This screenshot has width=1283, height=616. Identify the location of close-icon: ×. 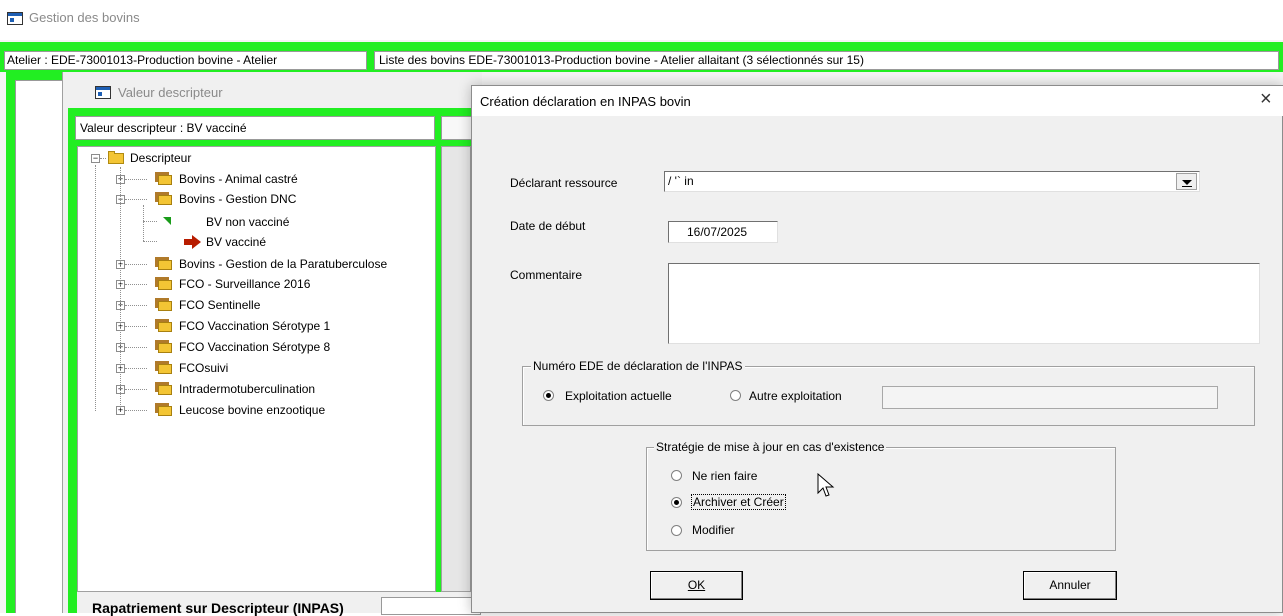
(1266, 99).